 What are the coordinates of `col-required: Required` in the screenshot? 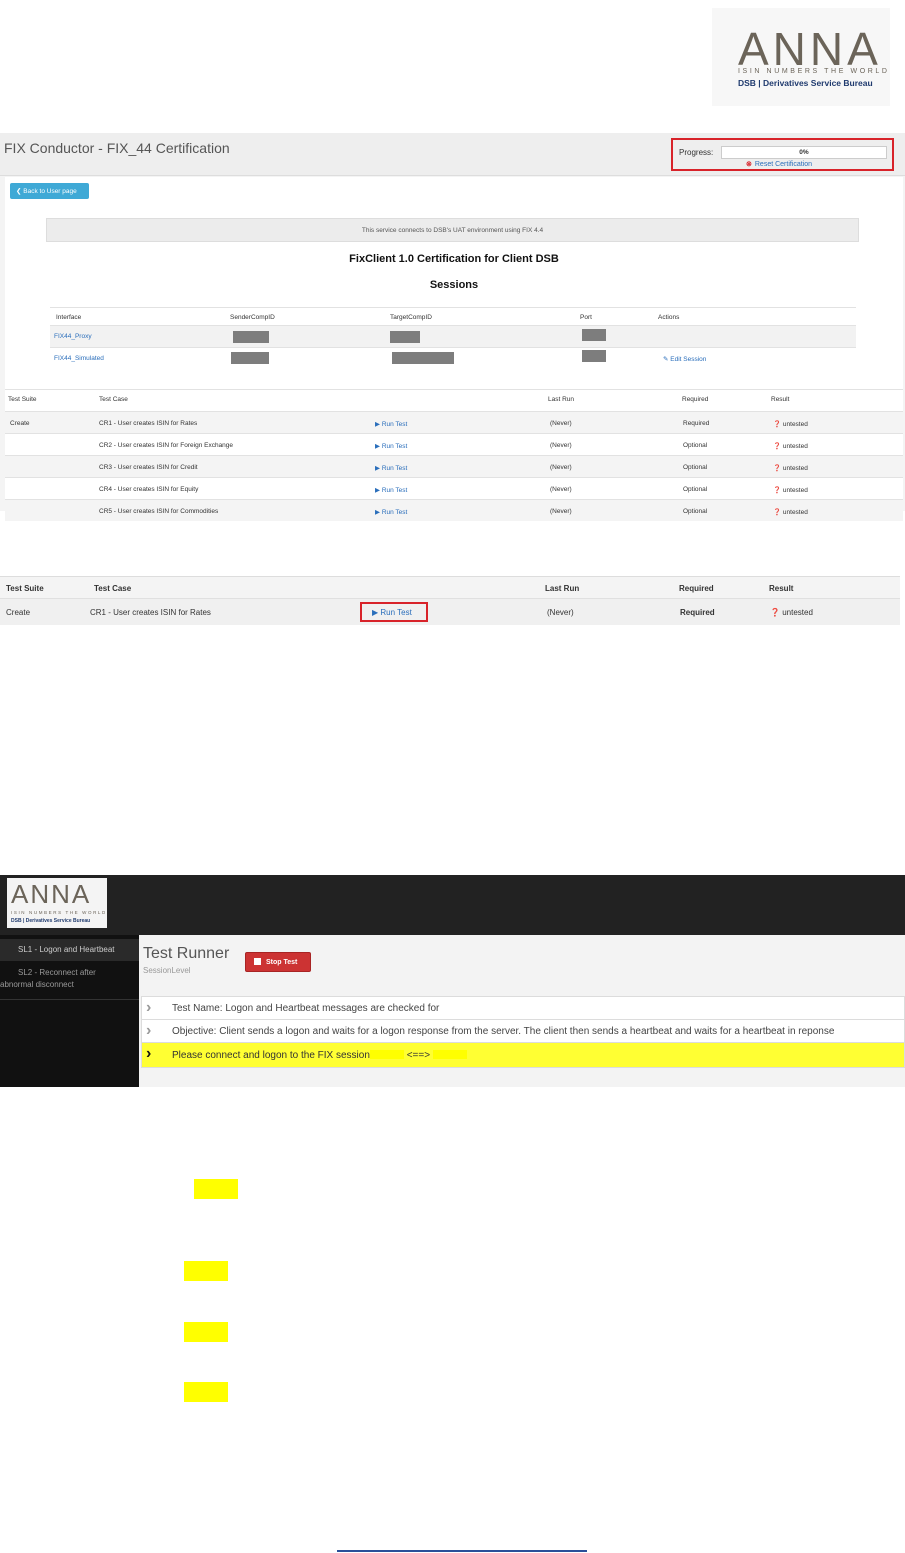 It's located at (696, 588).